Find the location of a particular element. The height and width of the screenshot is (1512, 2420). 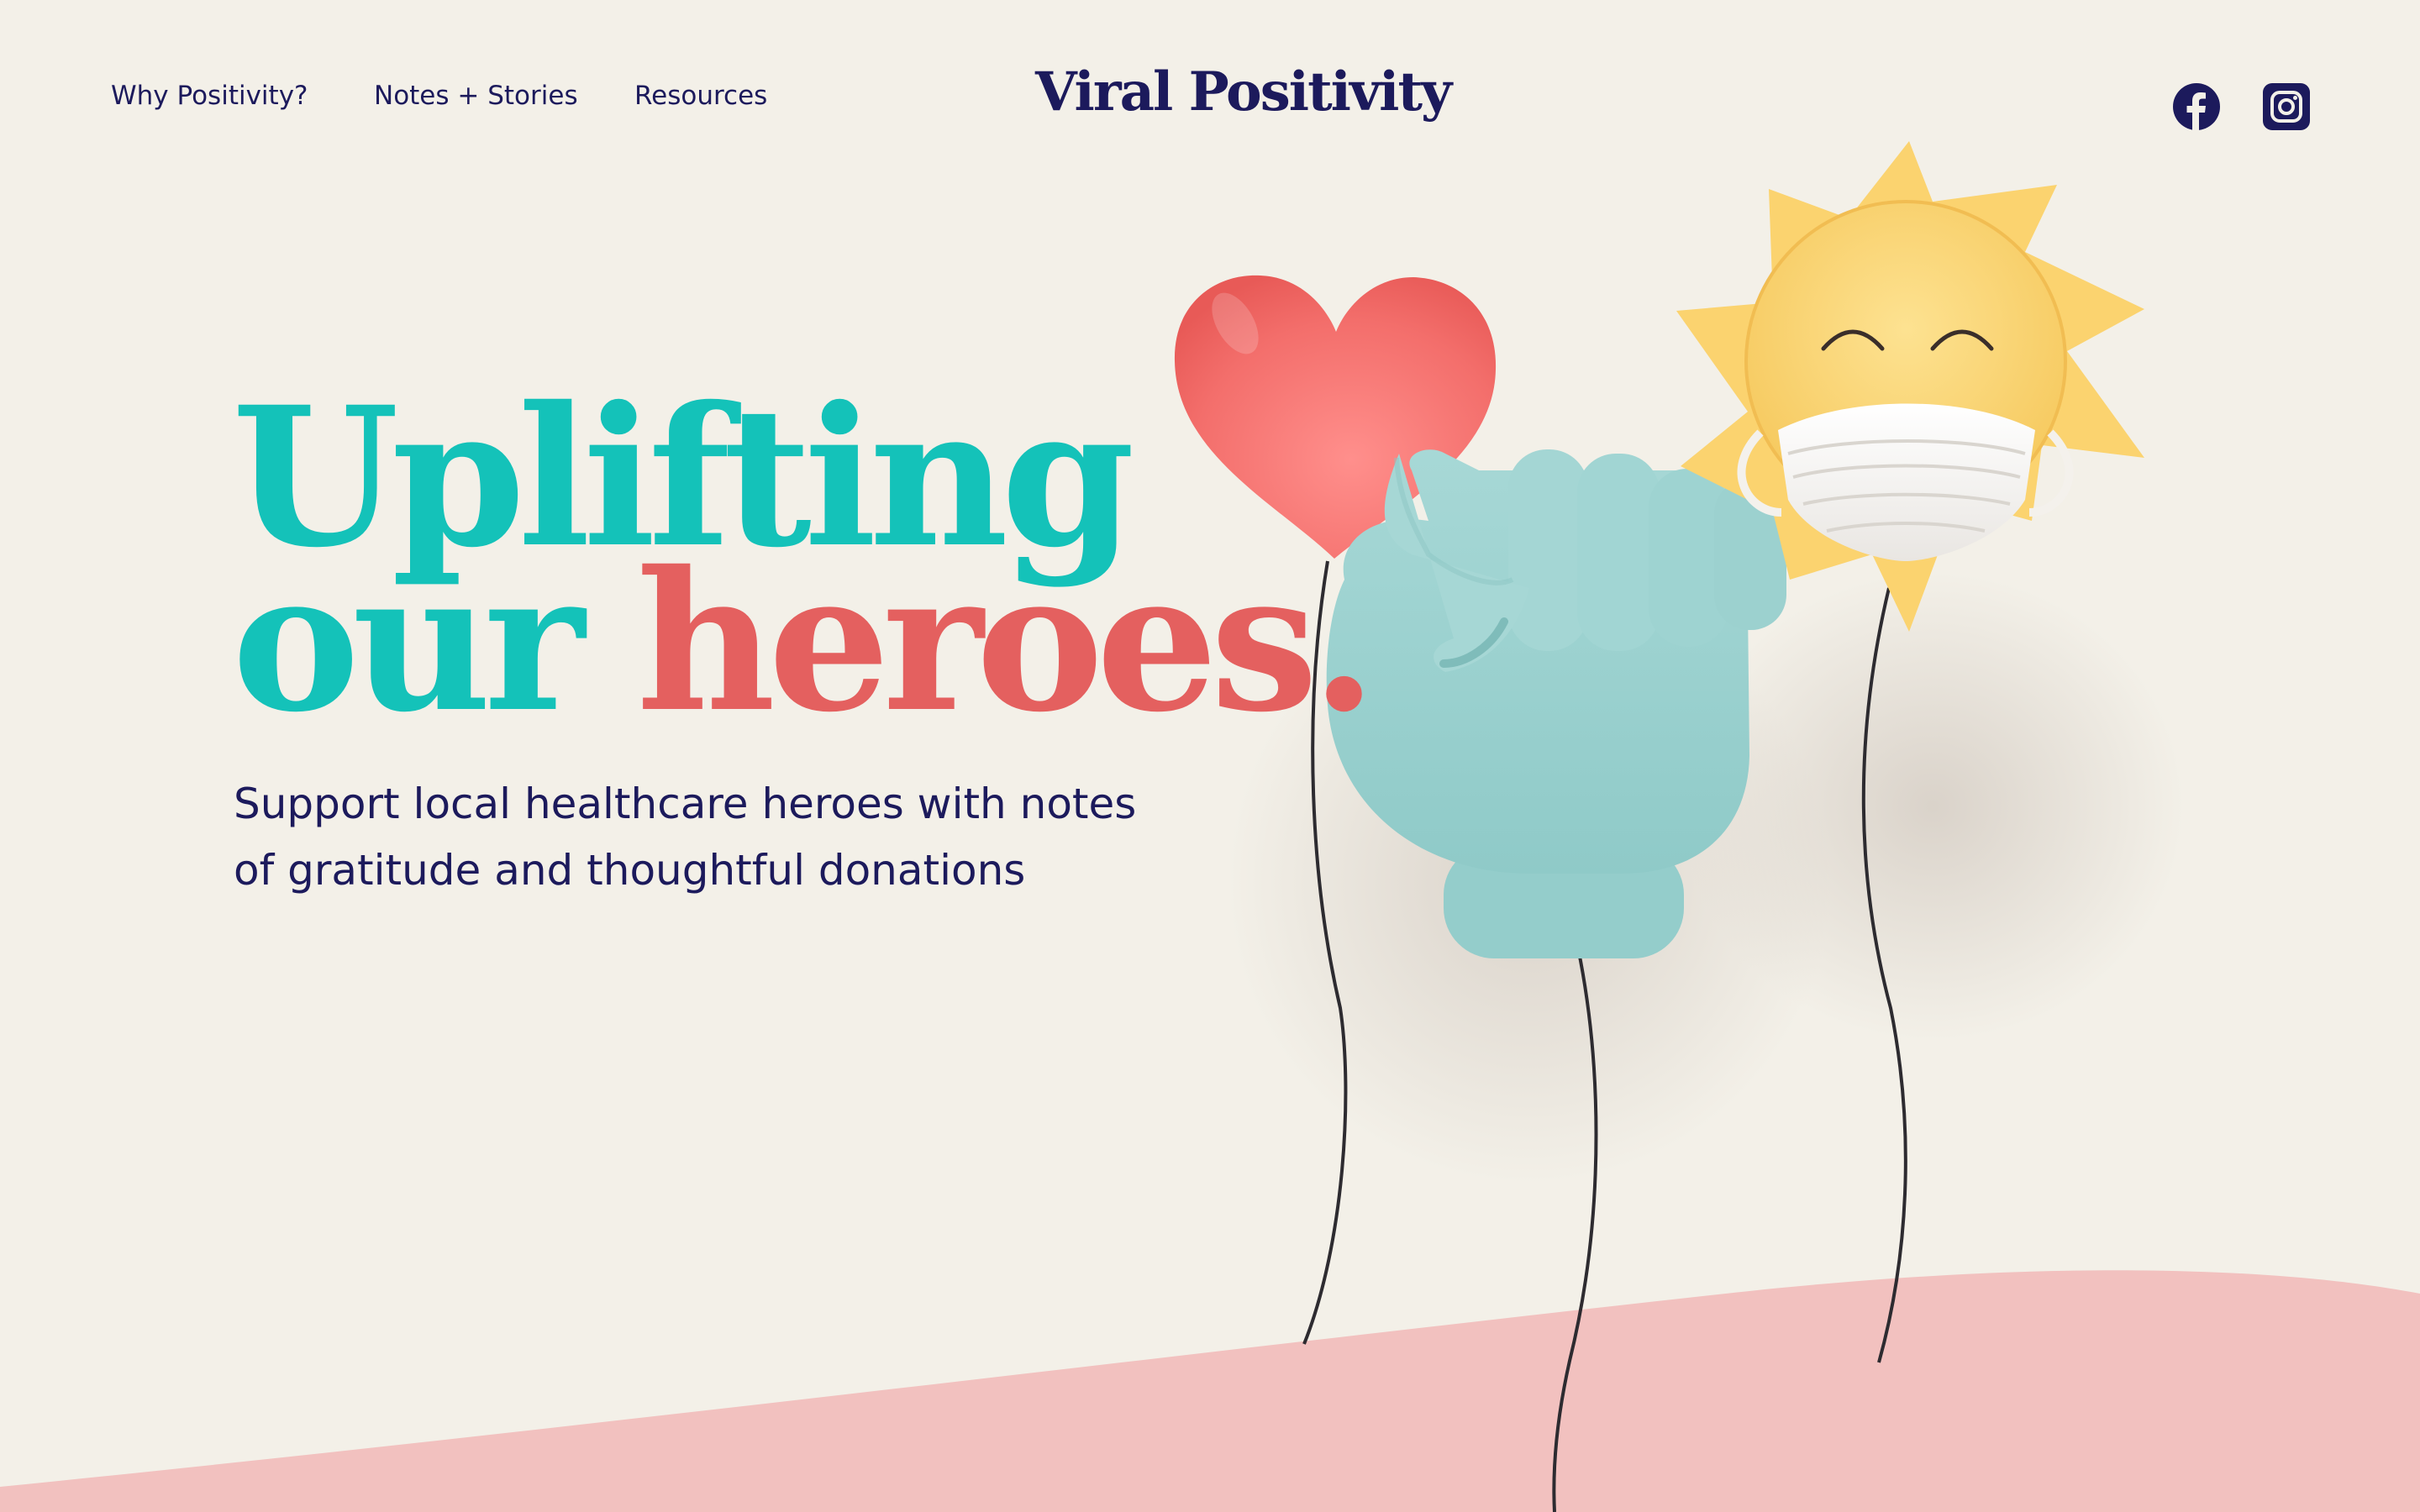

headline-heroes: heroes. is located at coordinates (1006, 641).